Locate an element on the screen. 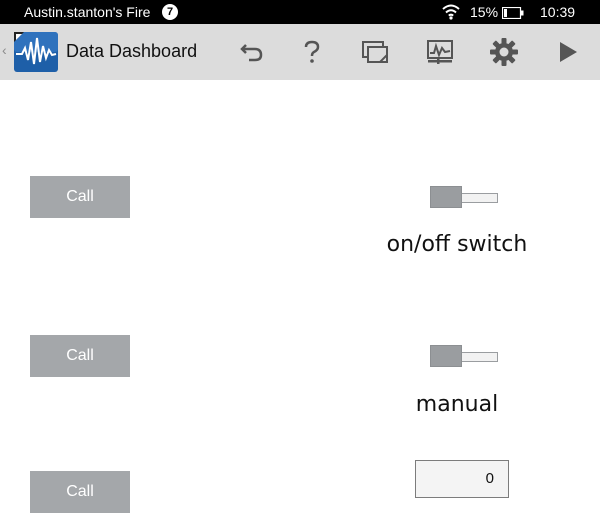  notification-badge: 7 is located at coordinates (170, 12).